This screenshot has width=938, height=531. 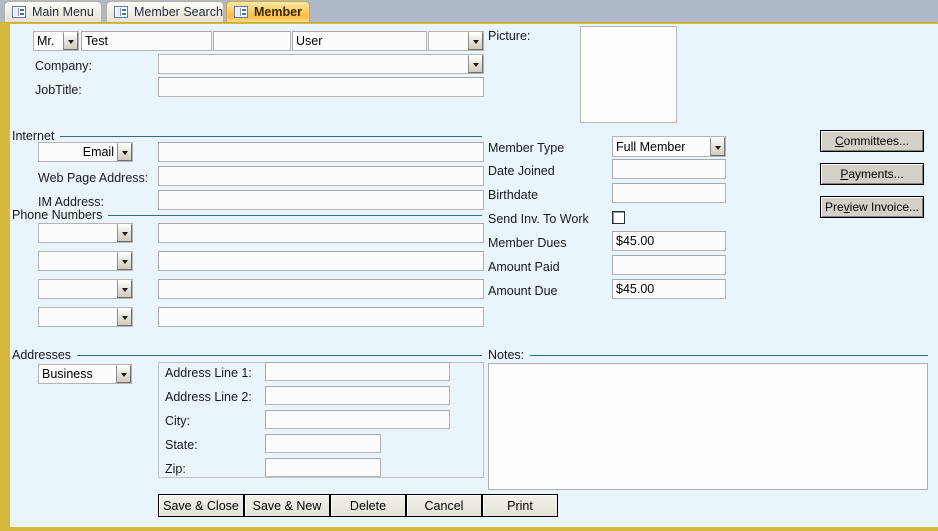 What do you see at coordinates (63, 66) in the screenshot?
I see `company-label: Company:` at bounding box center [63, 66].